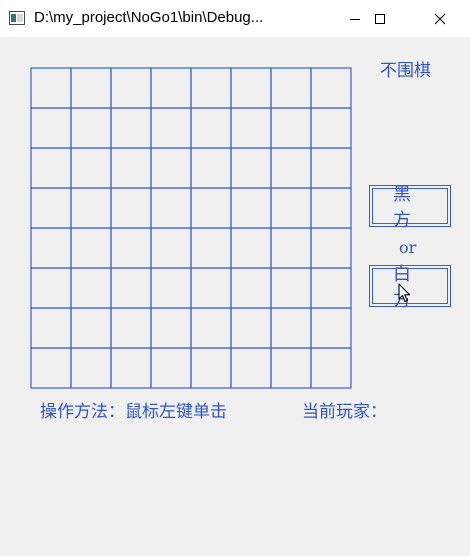 The width and height of the screenshot is (470, 556). What do you see at coordinates (405, 71) in the screenshot?
I see `game-title: 不围棋` at bounding box center [405, 71].